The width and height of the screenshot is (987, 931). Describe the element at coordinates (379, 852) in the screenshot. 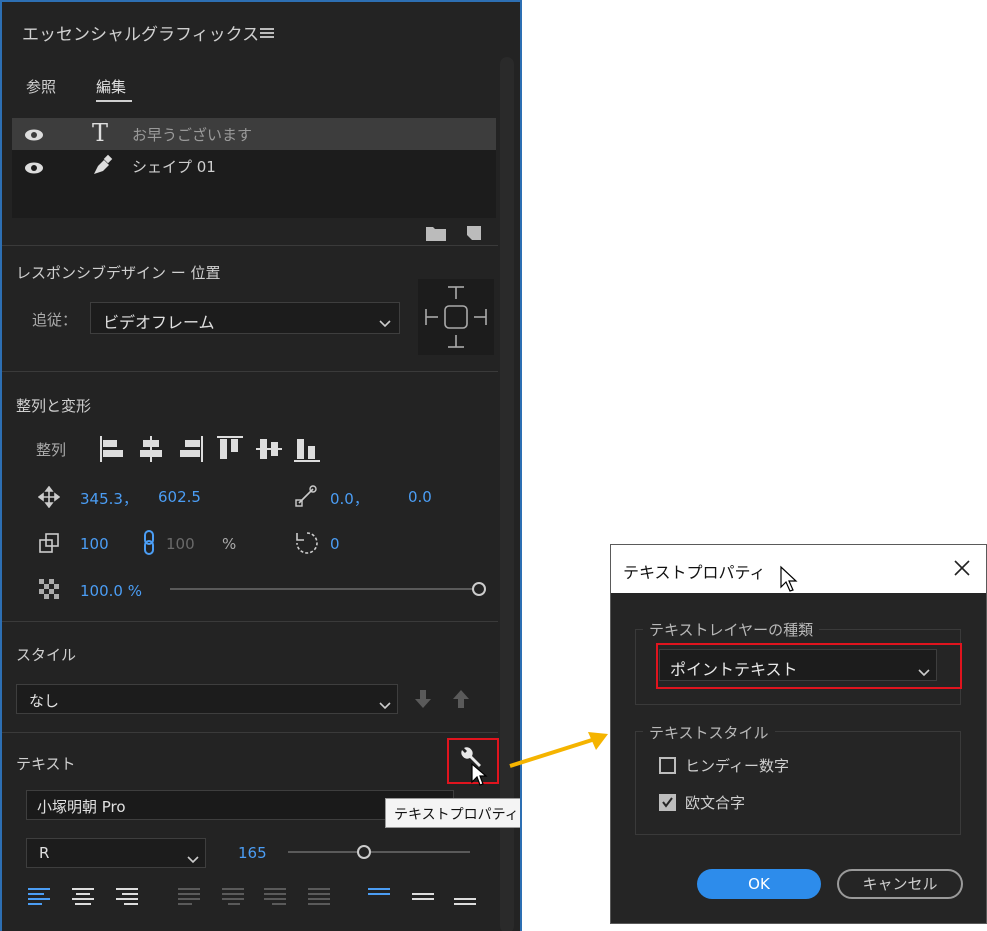

I see `font-size-slider-track` at that location.